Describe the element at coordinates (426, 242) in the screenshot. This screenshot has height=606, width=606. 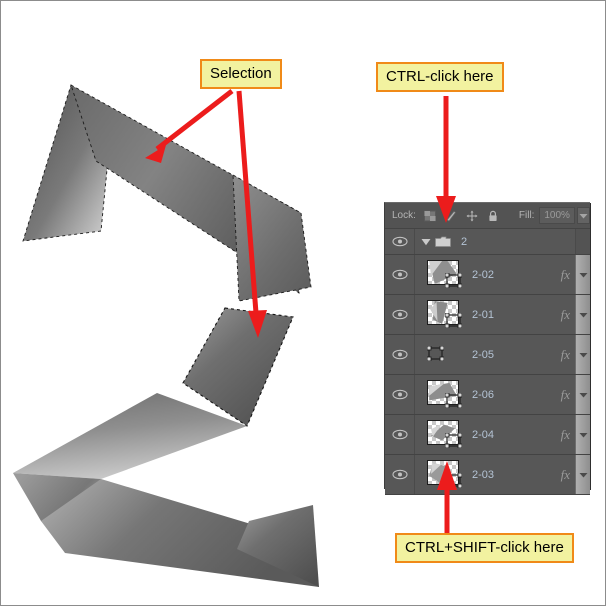
I see `group-disclosure-triangle-icon` at that location.